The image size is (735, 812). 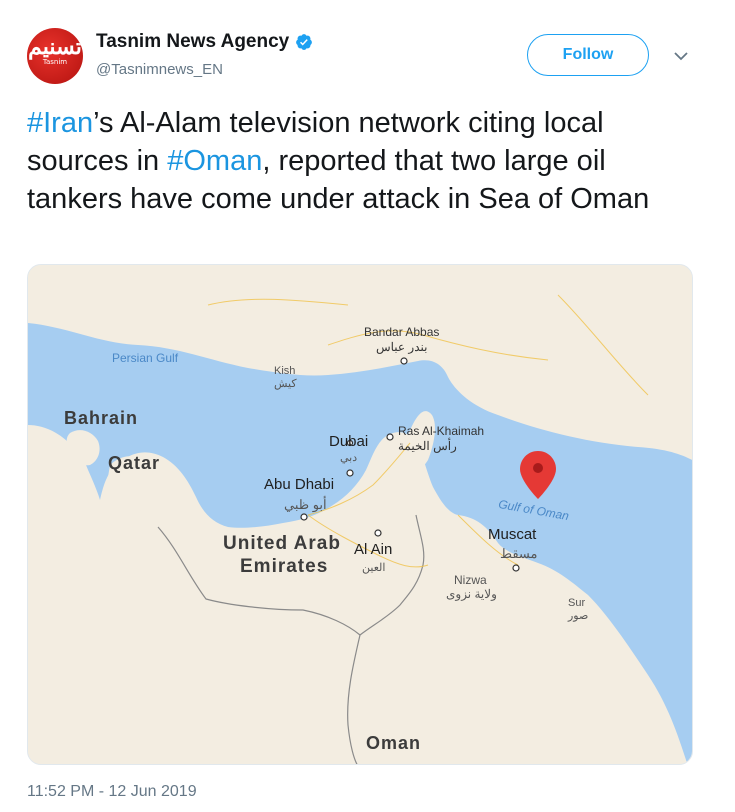 What do you see at coordinates (305, 504) in the screenshot?
I see `label-abu-dhabi-ar: أبو ظبي` at bounding box center [305, 504].